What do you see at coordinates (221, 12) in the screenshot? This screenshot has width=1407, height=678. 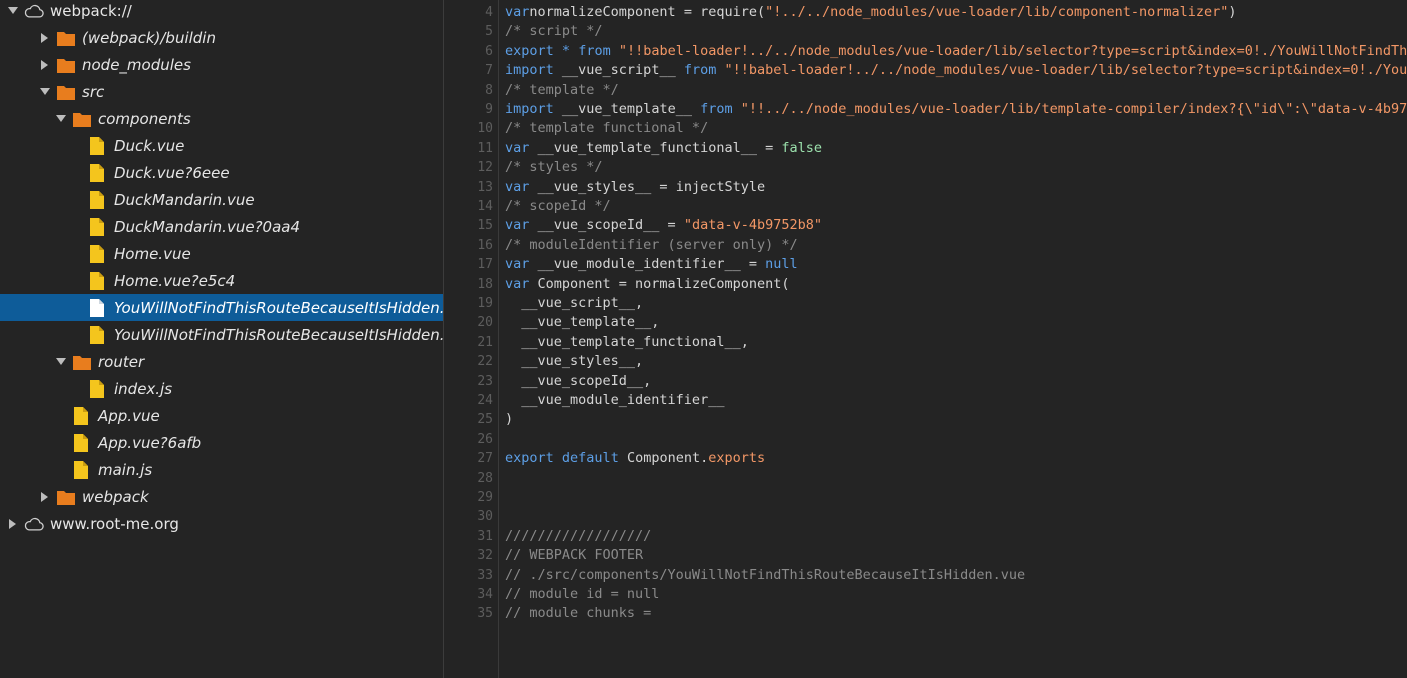 I see `tree-domain-item: webpack://` at bounding box center [221, 12].